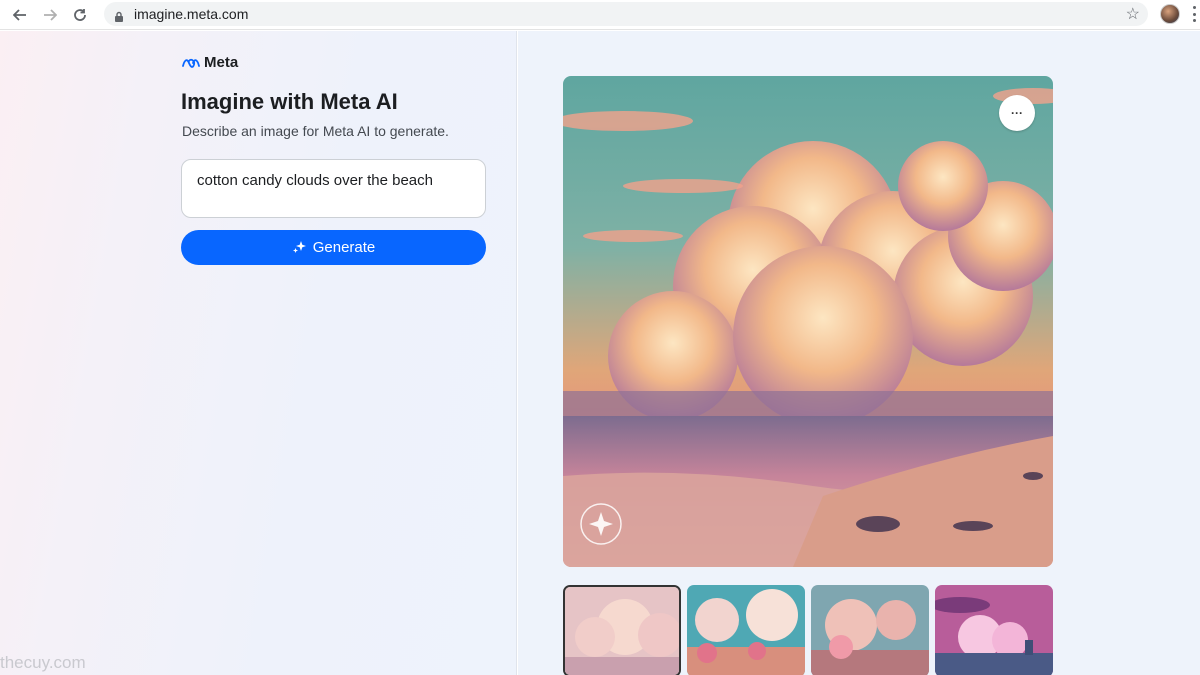 This screenshot has width=1200, height=675. What do you see at coordinates (344, 247) in the screenshot?
I see `generate-label: Generate` at bounding box center [344, 247].